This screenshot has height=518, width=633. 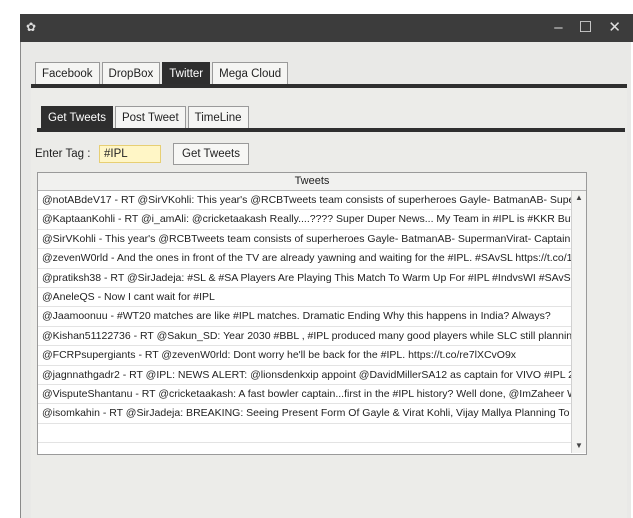 I want to click on tag-label: Enter Tag :, so click(x=63, y=154).